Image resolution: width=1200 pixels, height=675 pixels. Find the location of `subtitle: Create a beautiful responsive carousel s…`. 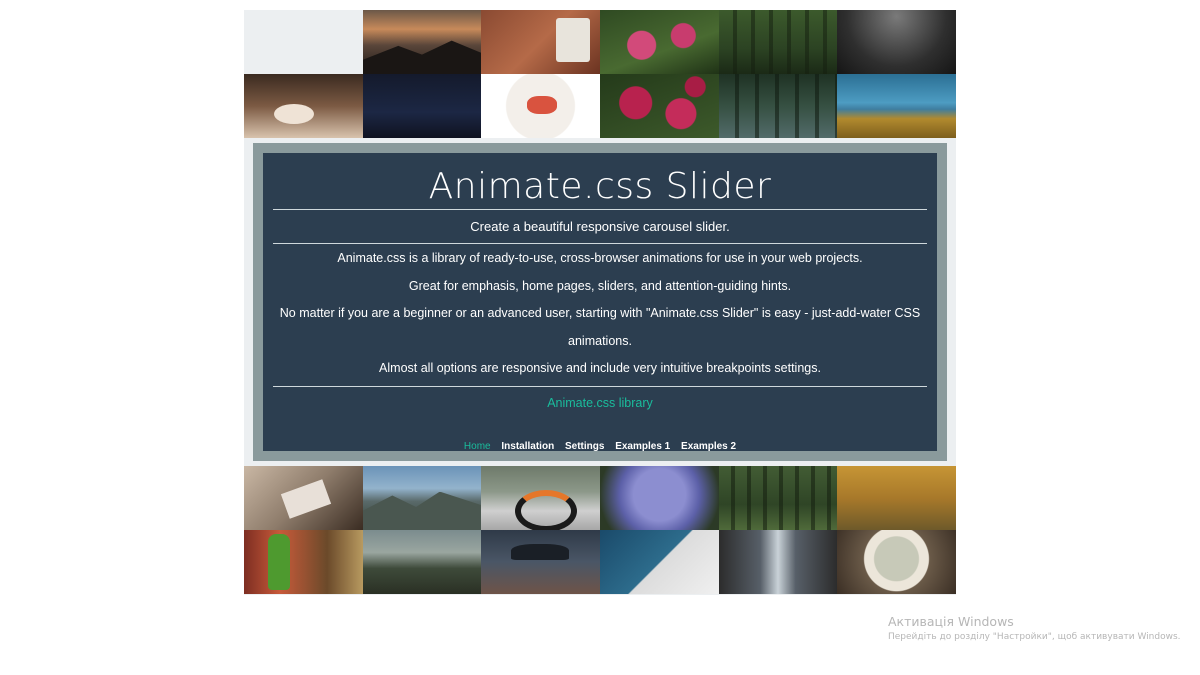

subtitle: Create a beautiful responsive carousel s… is located at coordinates (600, 226).